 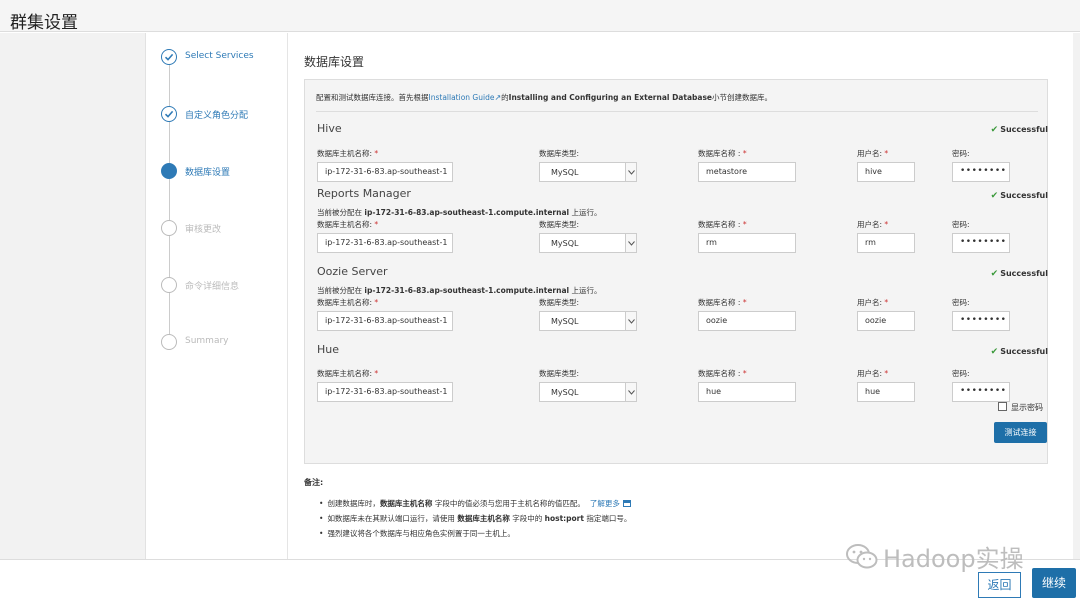 I want to click on external-window-icon, so click(x=626, y=503).